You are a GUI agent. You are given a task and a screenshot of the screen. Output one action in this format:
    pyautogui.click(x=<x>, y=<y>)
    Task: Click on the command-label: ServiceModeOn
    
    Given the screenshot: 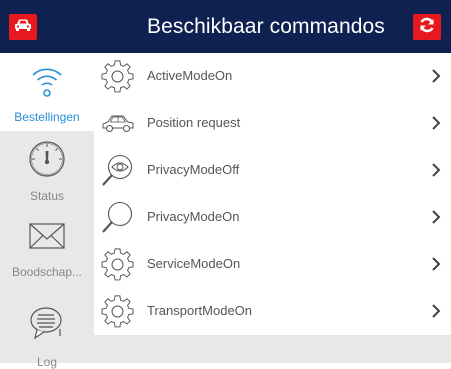 What is the action you would take?
    pyautogui.click(x=194, y=263)
    